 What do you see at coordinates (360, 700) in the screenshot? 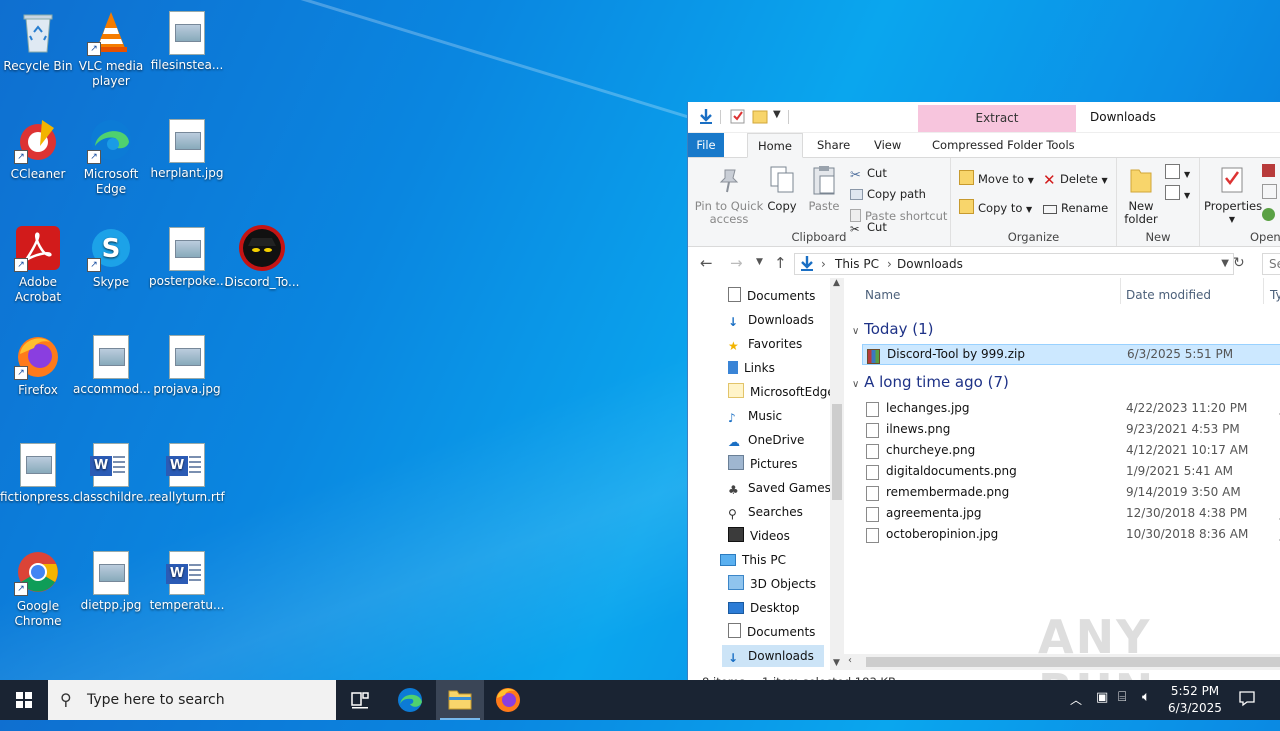
I see `task-view-button` at bounding box center [360, 700].